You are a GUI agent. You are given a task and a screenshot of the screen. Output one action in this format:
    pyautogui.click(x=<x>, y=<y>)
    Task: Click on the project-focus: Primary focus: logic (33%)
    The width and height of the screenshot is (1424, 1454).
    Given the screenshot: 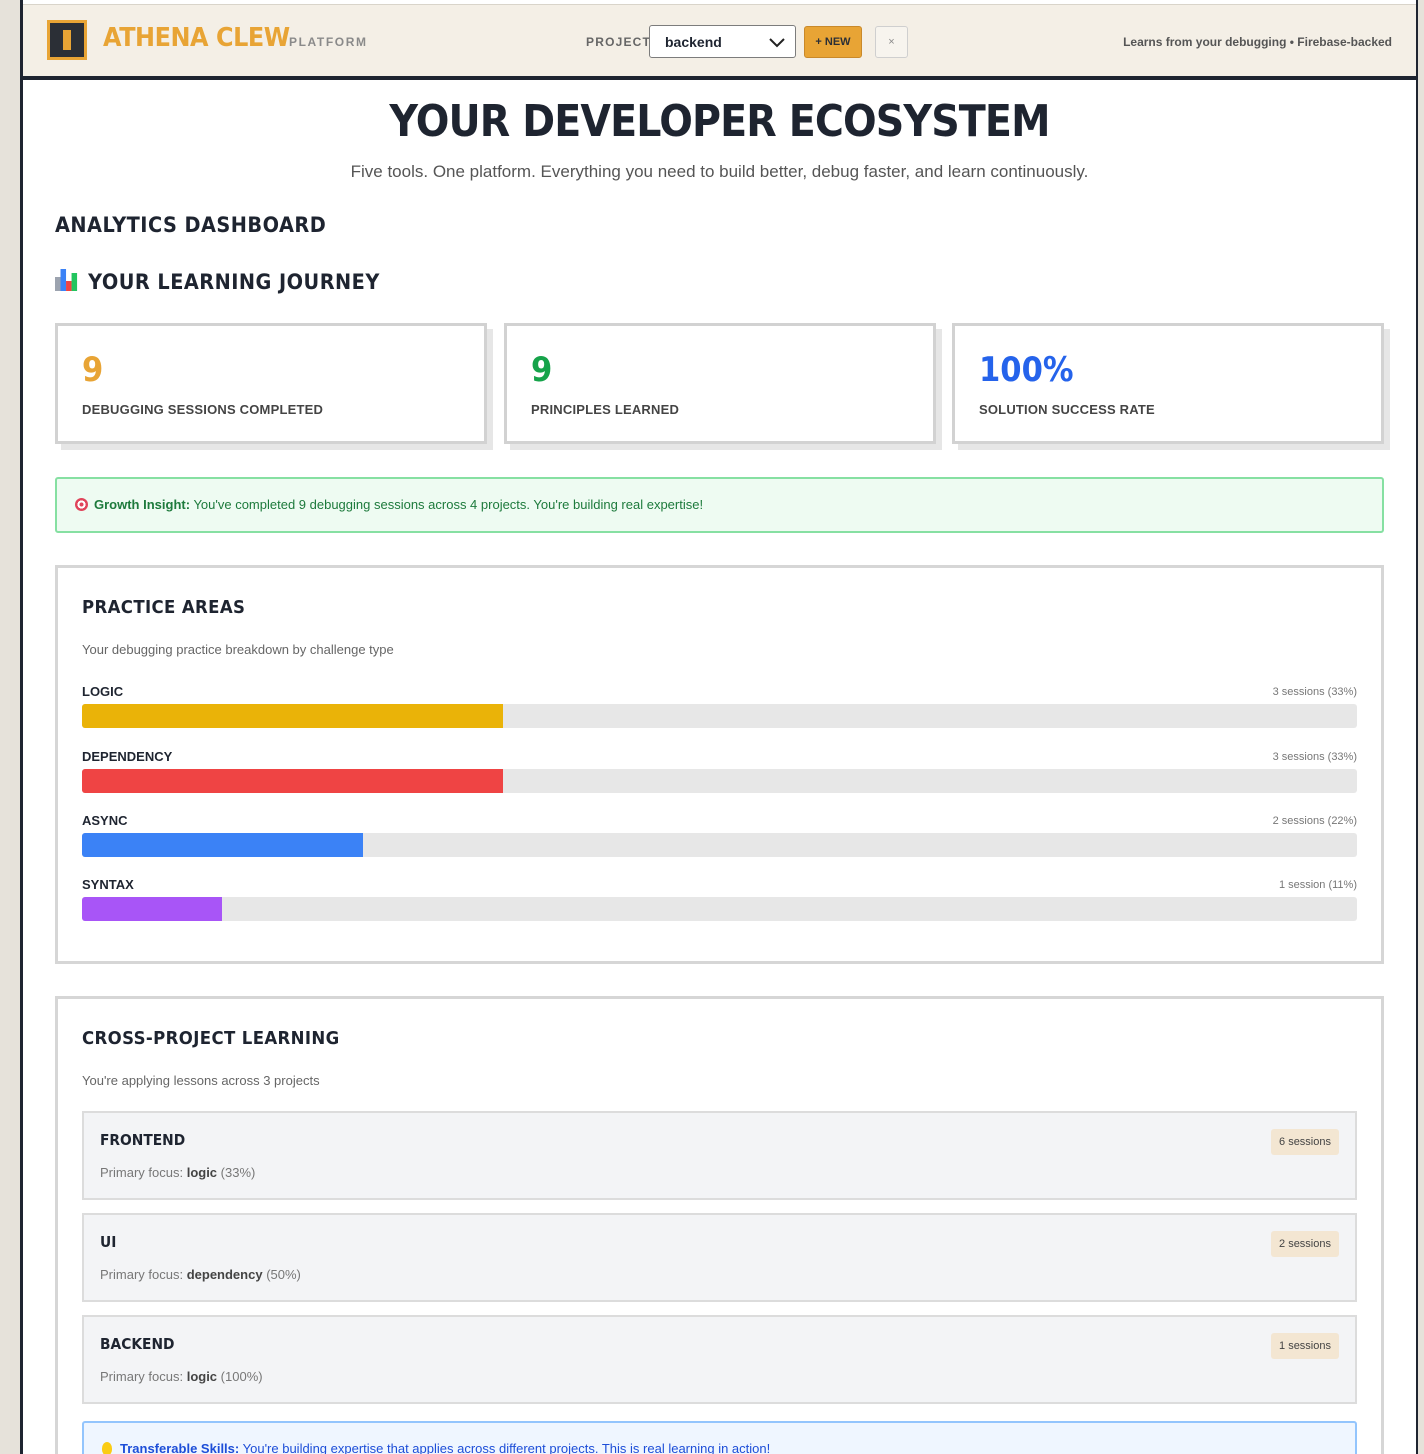 What is the action you would take?
    pyautogui.click(x=178, y=1172)
    